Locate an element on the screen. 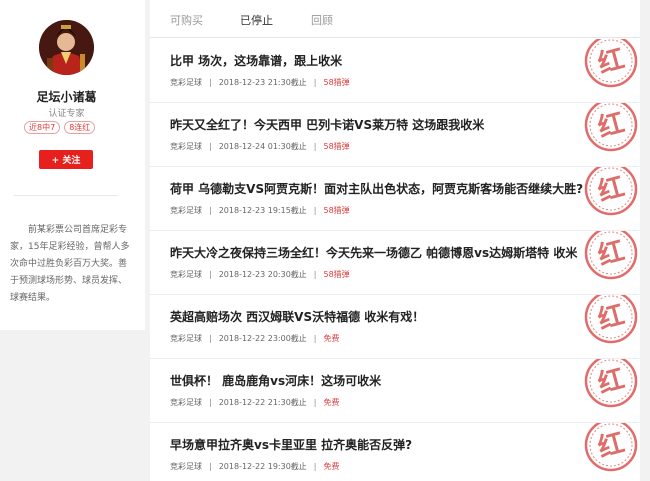  article-title: 昨天大冷之夜保持三场全红！今天先来一场德乙 帕德博恩vs达姆斯塔特 收米 is located at coordinates (373, 252).